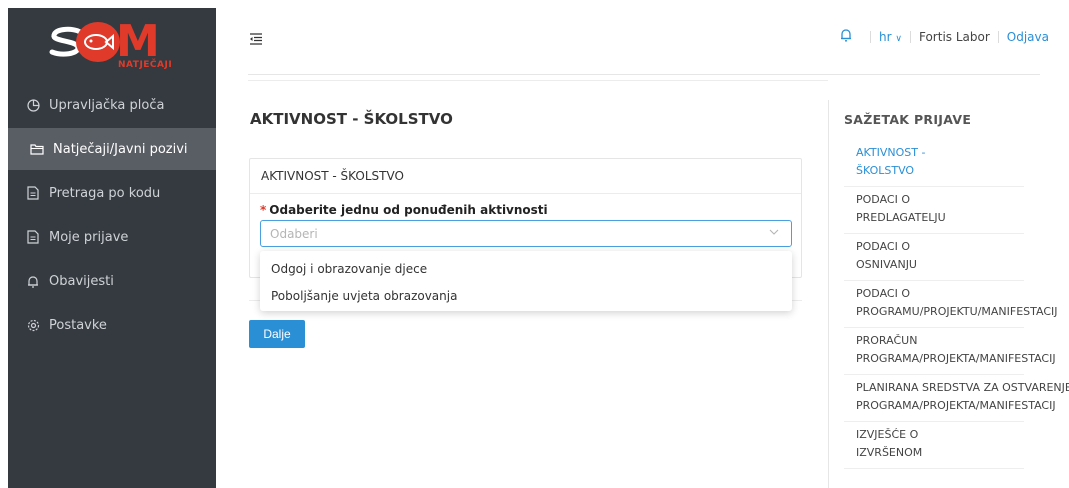 Image resolution: width=1069 pixels, height=488 pixels. What do you see at coordinates (828, 294) in the screenshot?
I see `summary-divider` at bounding box center [828, 294].